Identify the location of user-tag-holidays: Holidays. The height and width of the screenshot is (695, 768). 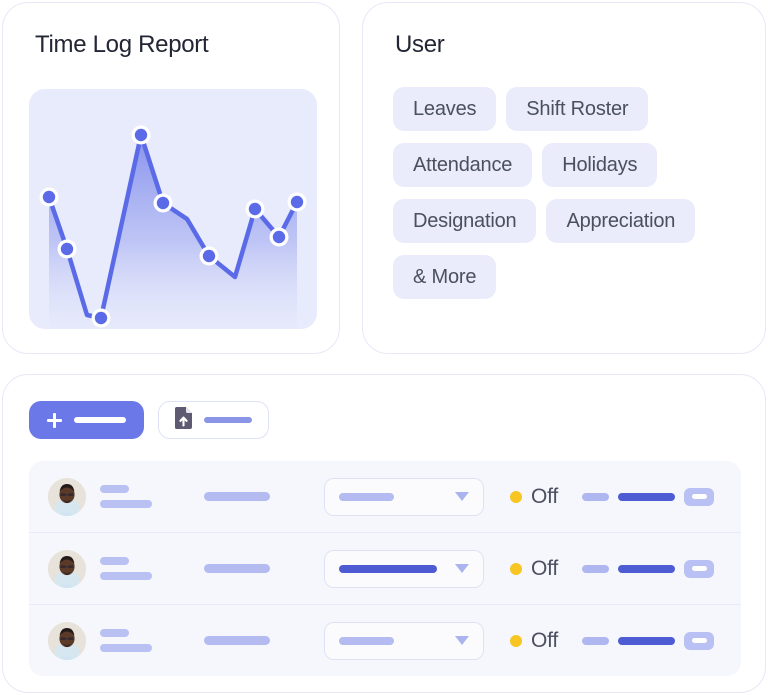
(600, 165).